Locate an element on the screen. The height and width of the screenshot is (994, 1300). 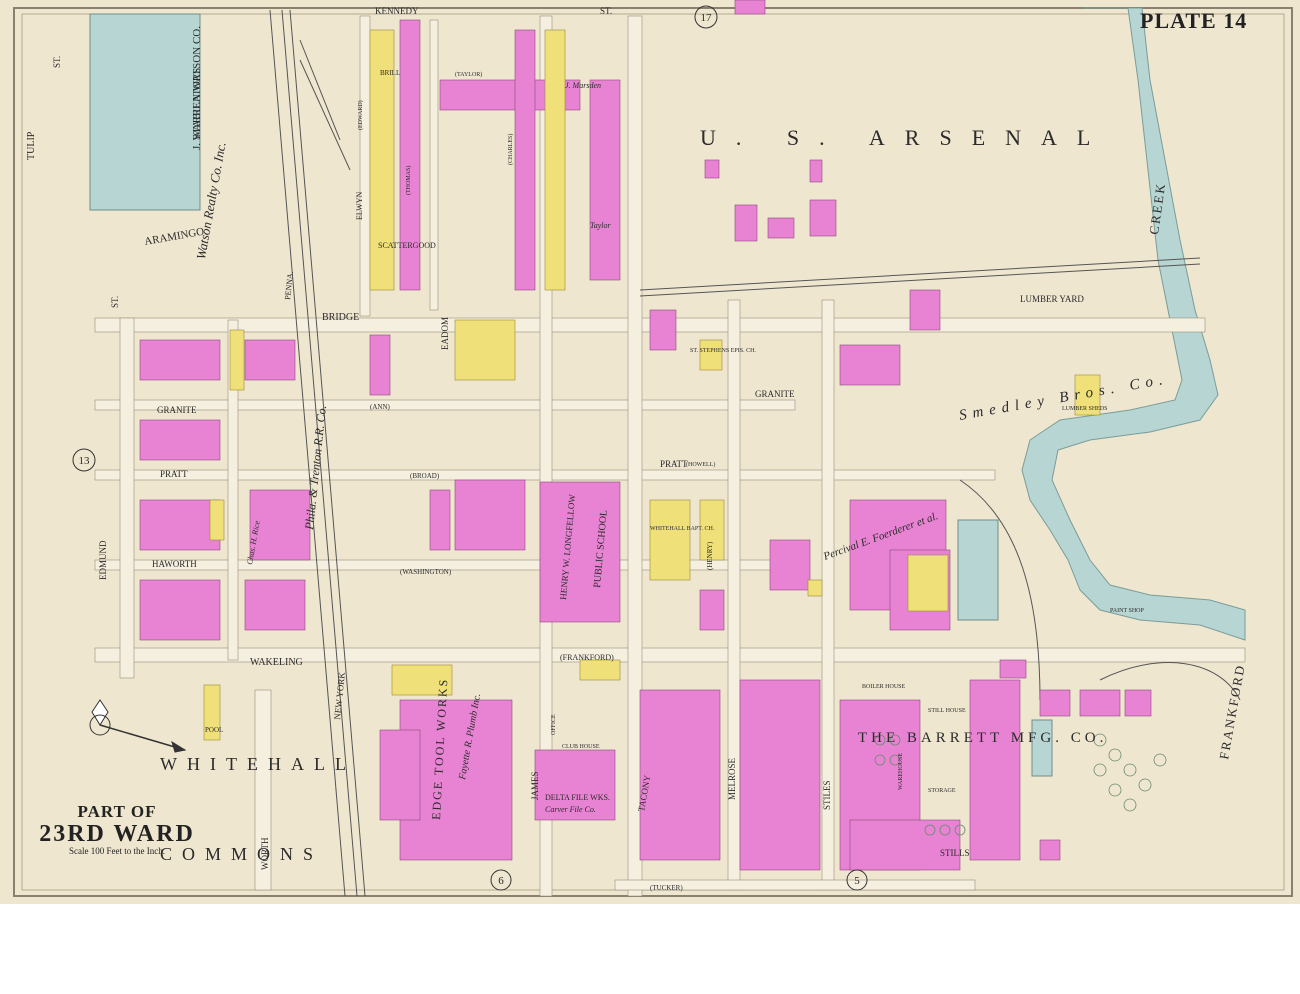
label-us-arsenal: U. S. ARSENAL is located at coordinates (905, 137).